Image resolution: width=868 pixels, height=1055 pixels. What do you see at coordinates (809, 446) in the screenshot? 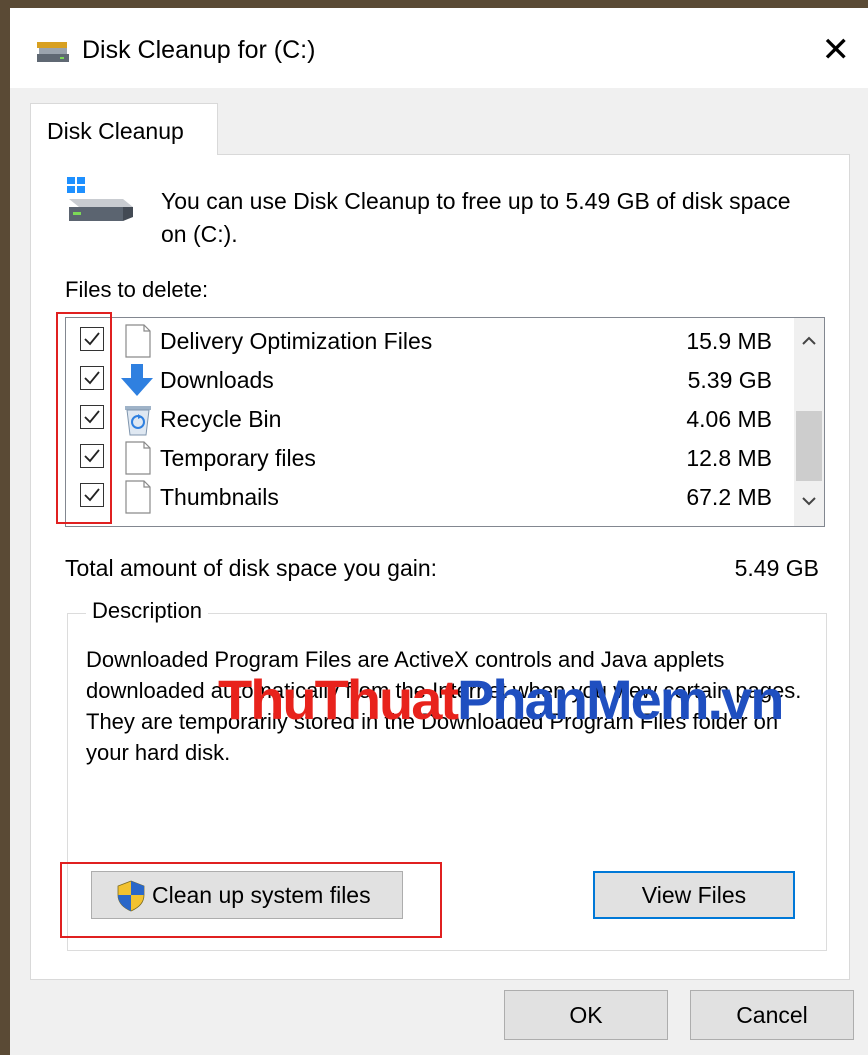
I see `scrollbar-thumb` at bounding box center [809, 446].